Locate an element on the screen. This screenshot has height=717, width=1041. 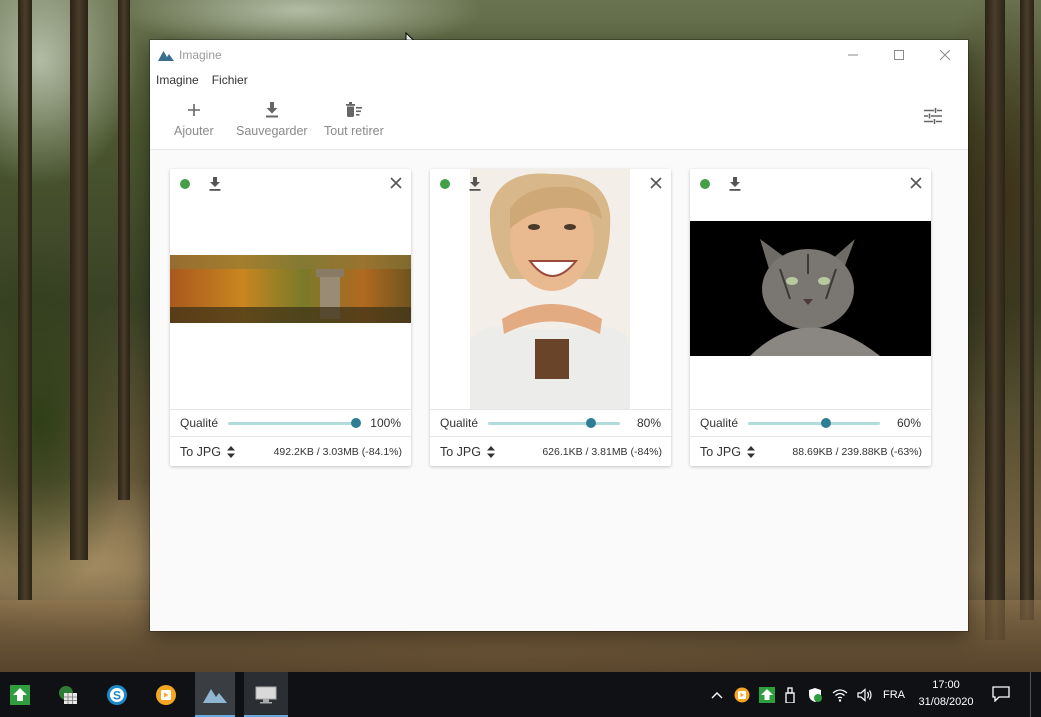
security-shield-icon is located at coordinates (815, 695).